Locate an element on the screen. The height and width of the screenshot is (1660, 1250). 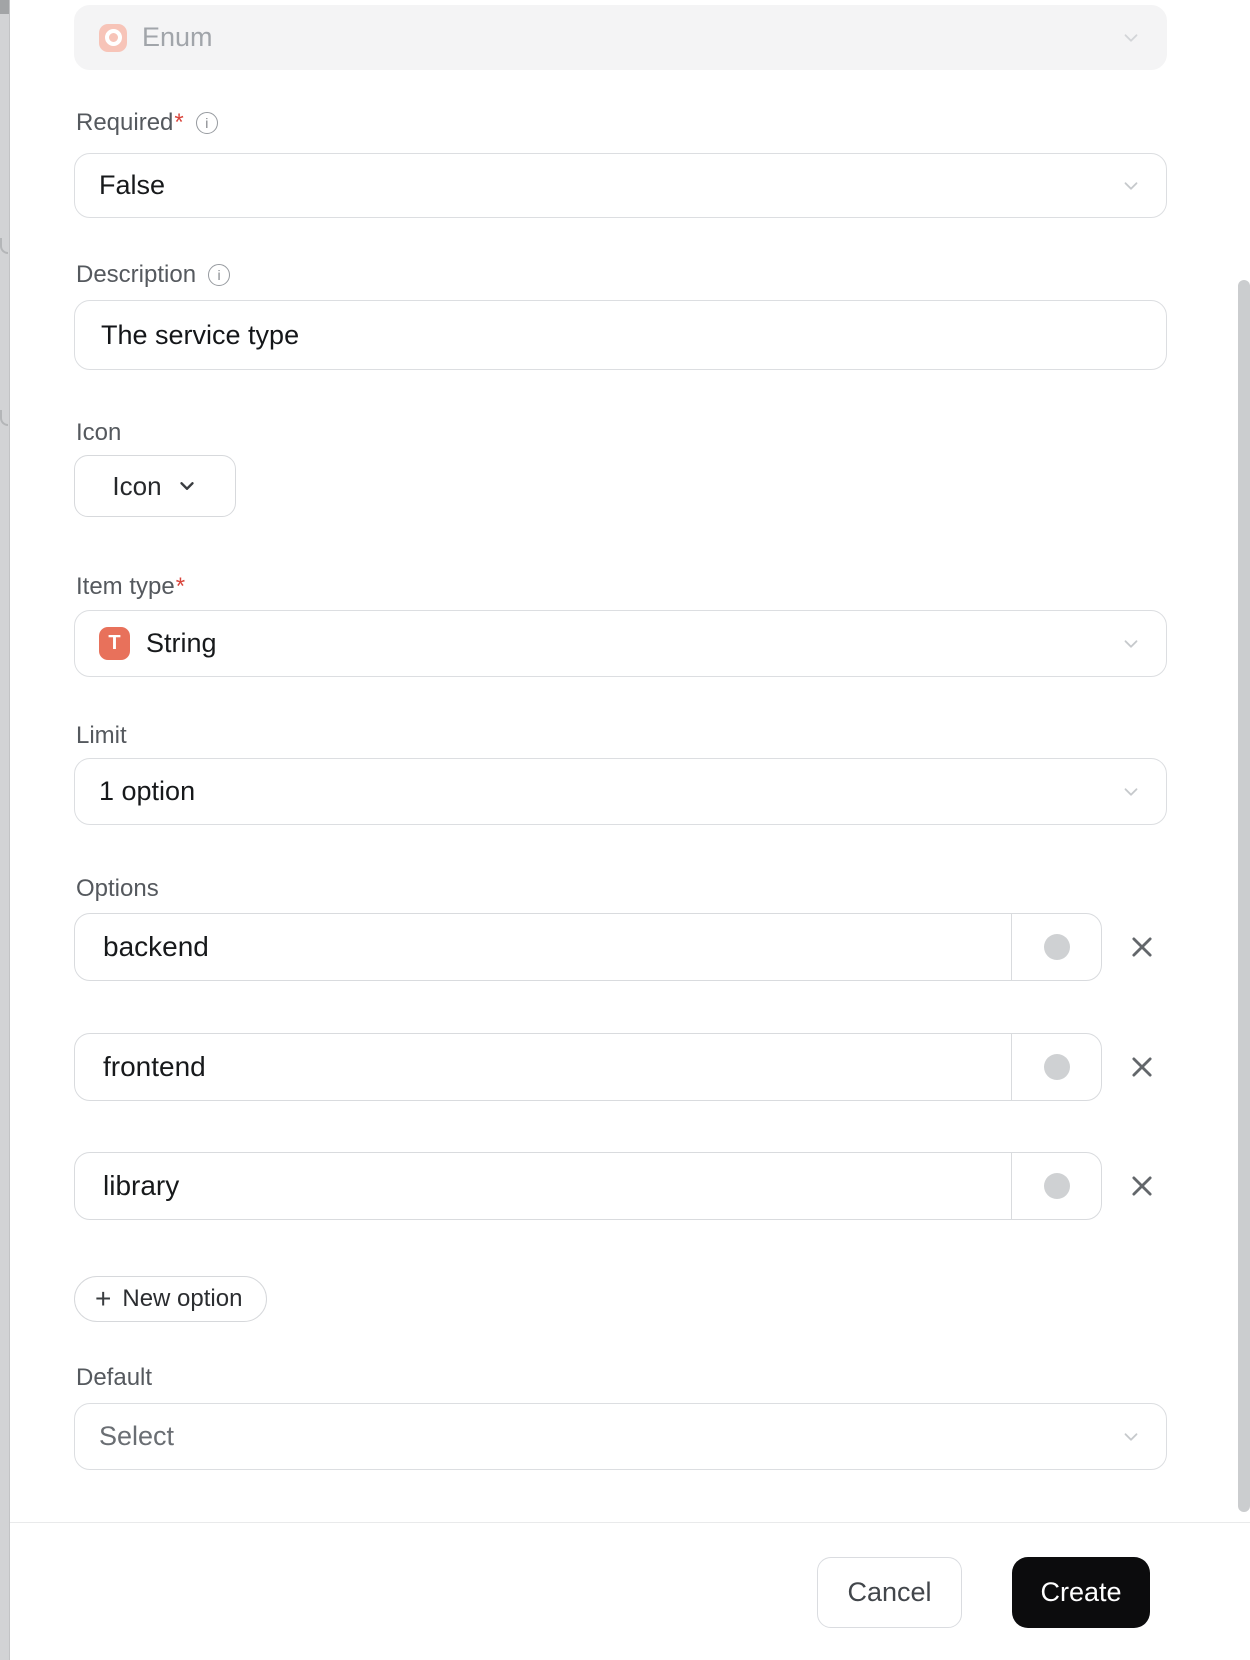
item-type-asterisk: * is located at coordinates (180, 586).